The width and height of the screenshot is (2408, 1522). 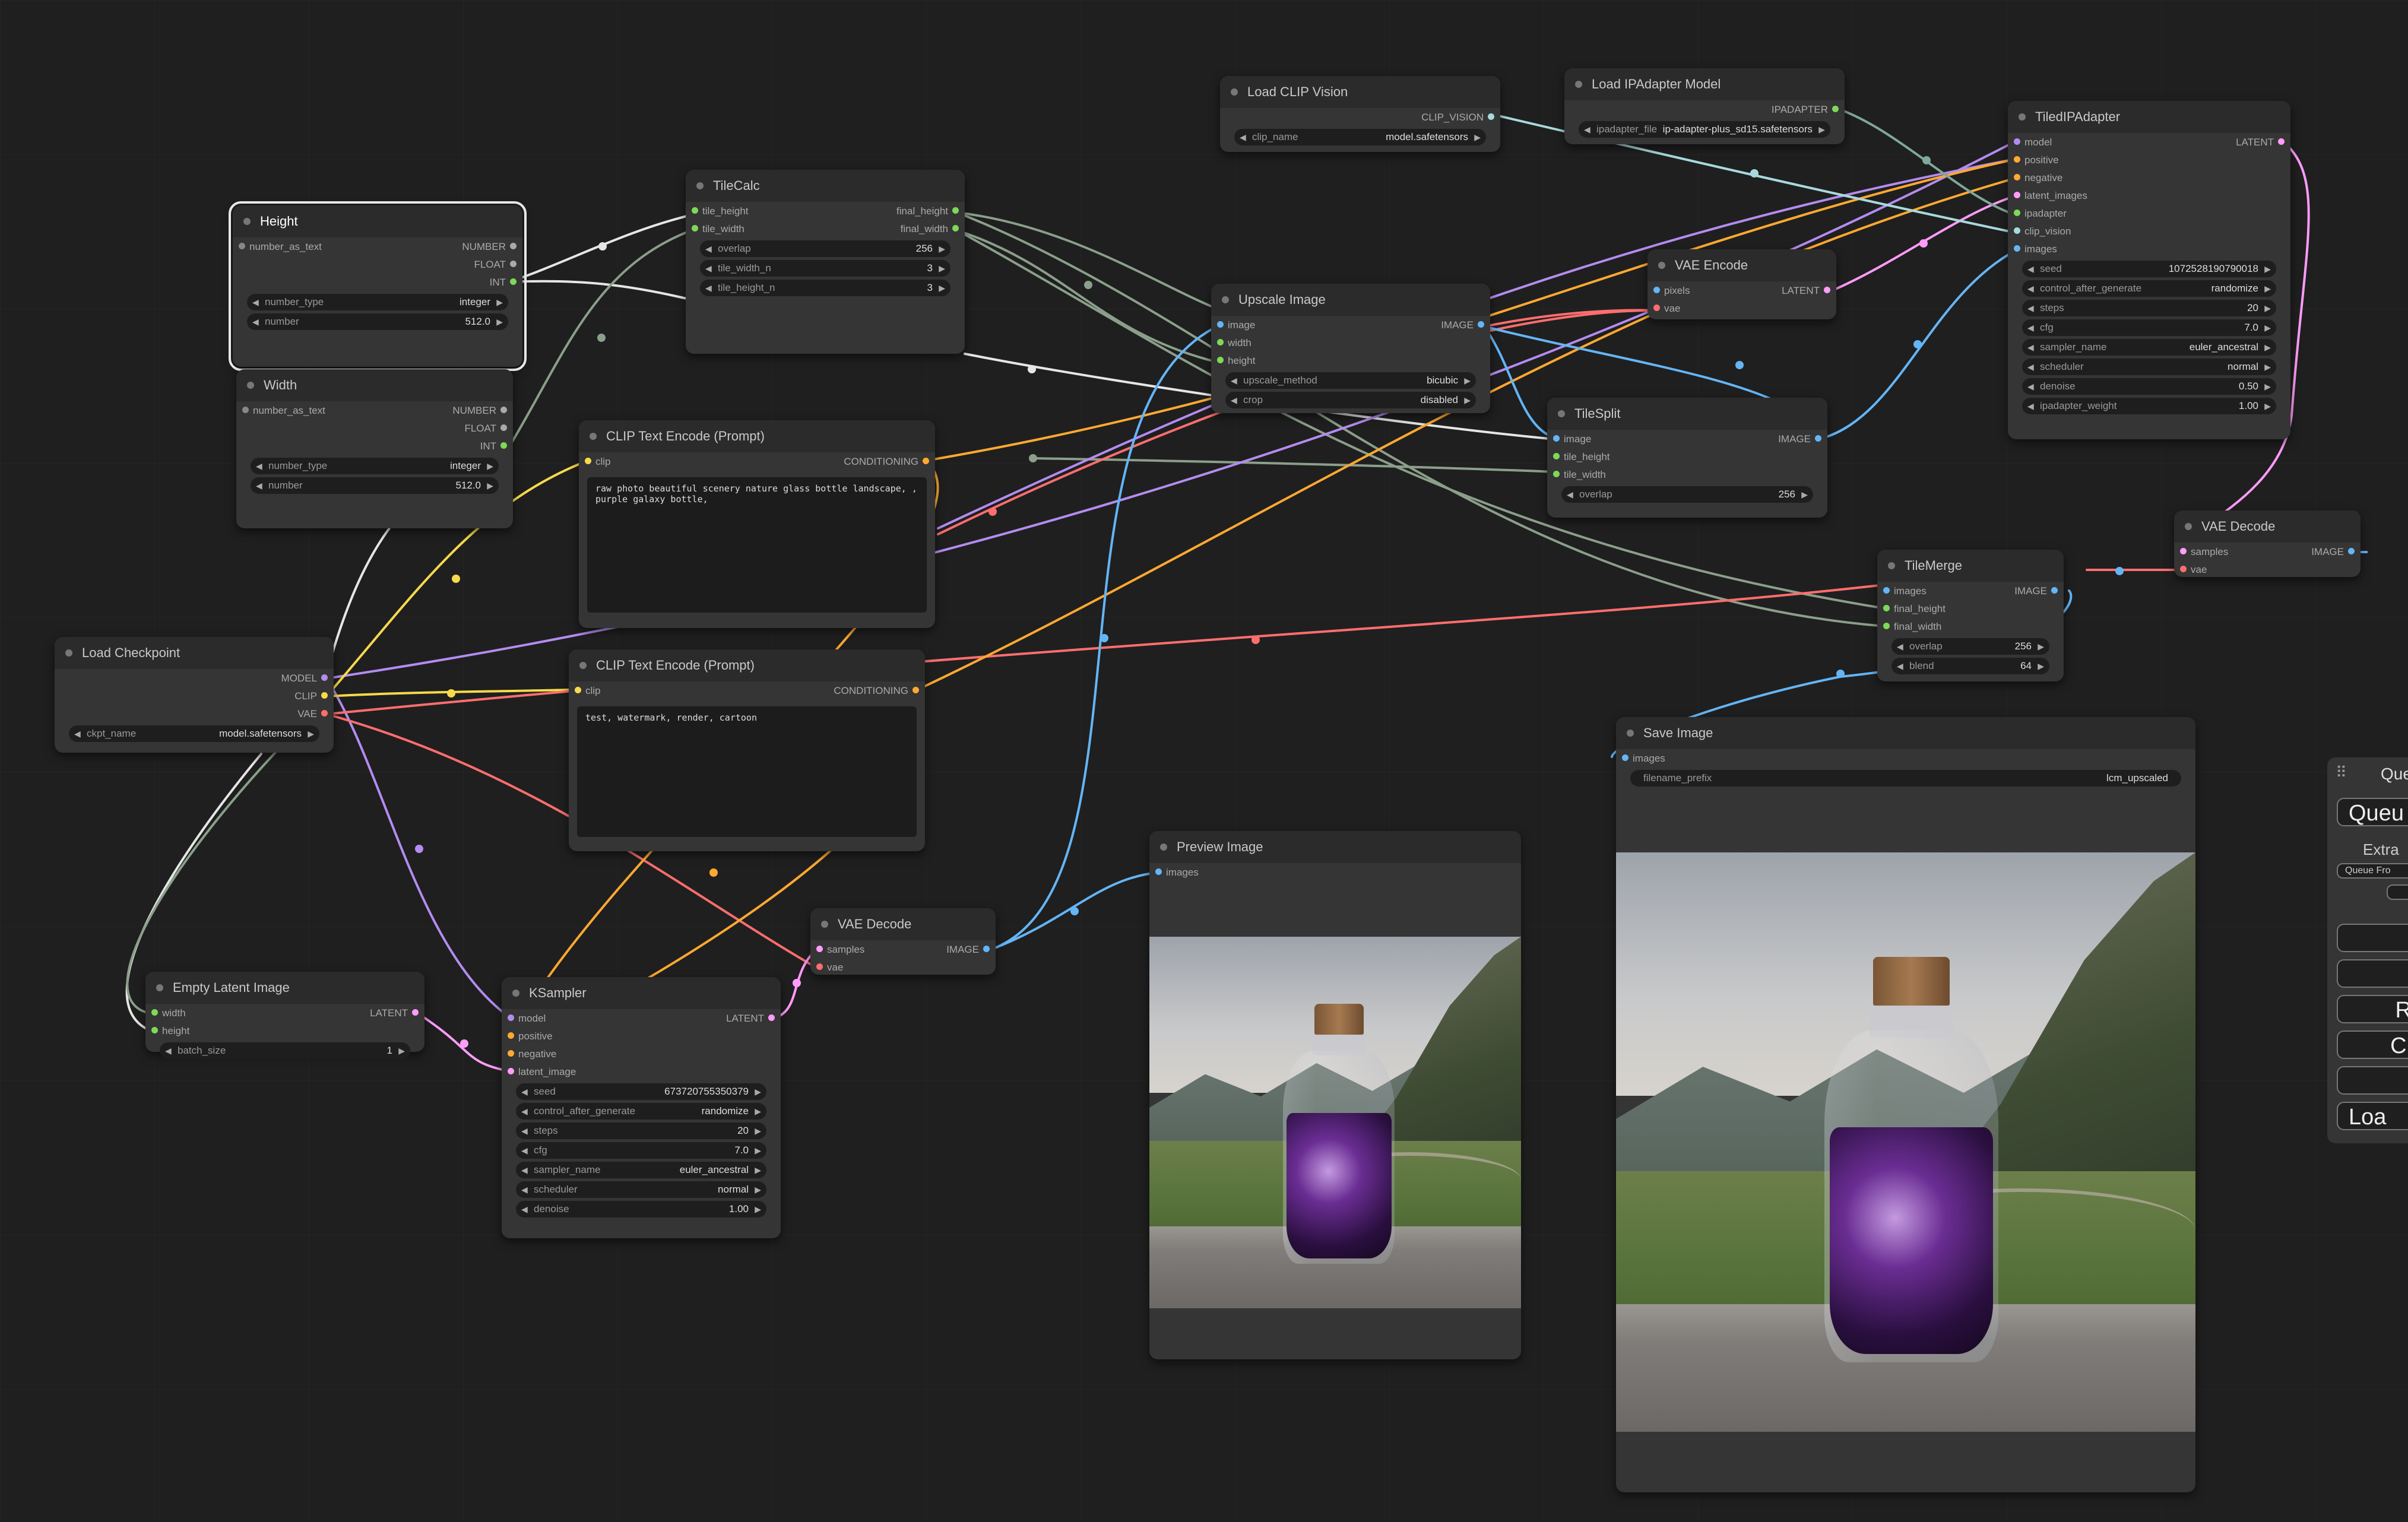 I want to click on load-default-button: Loa, so click(x=2373, y=1116).